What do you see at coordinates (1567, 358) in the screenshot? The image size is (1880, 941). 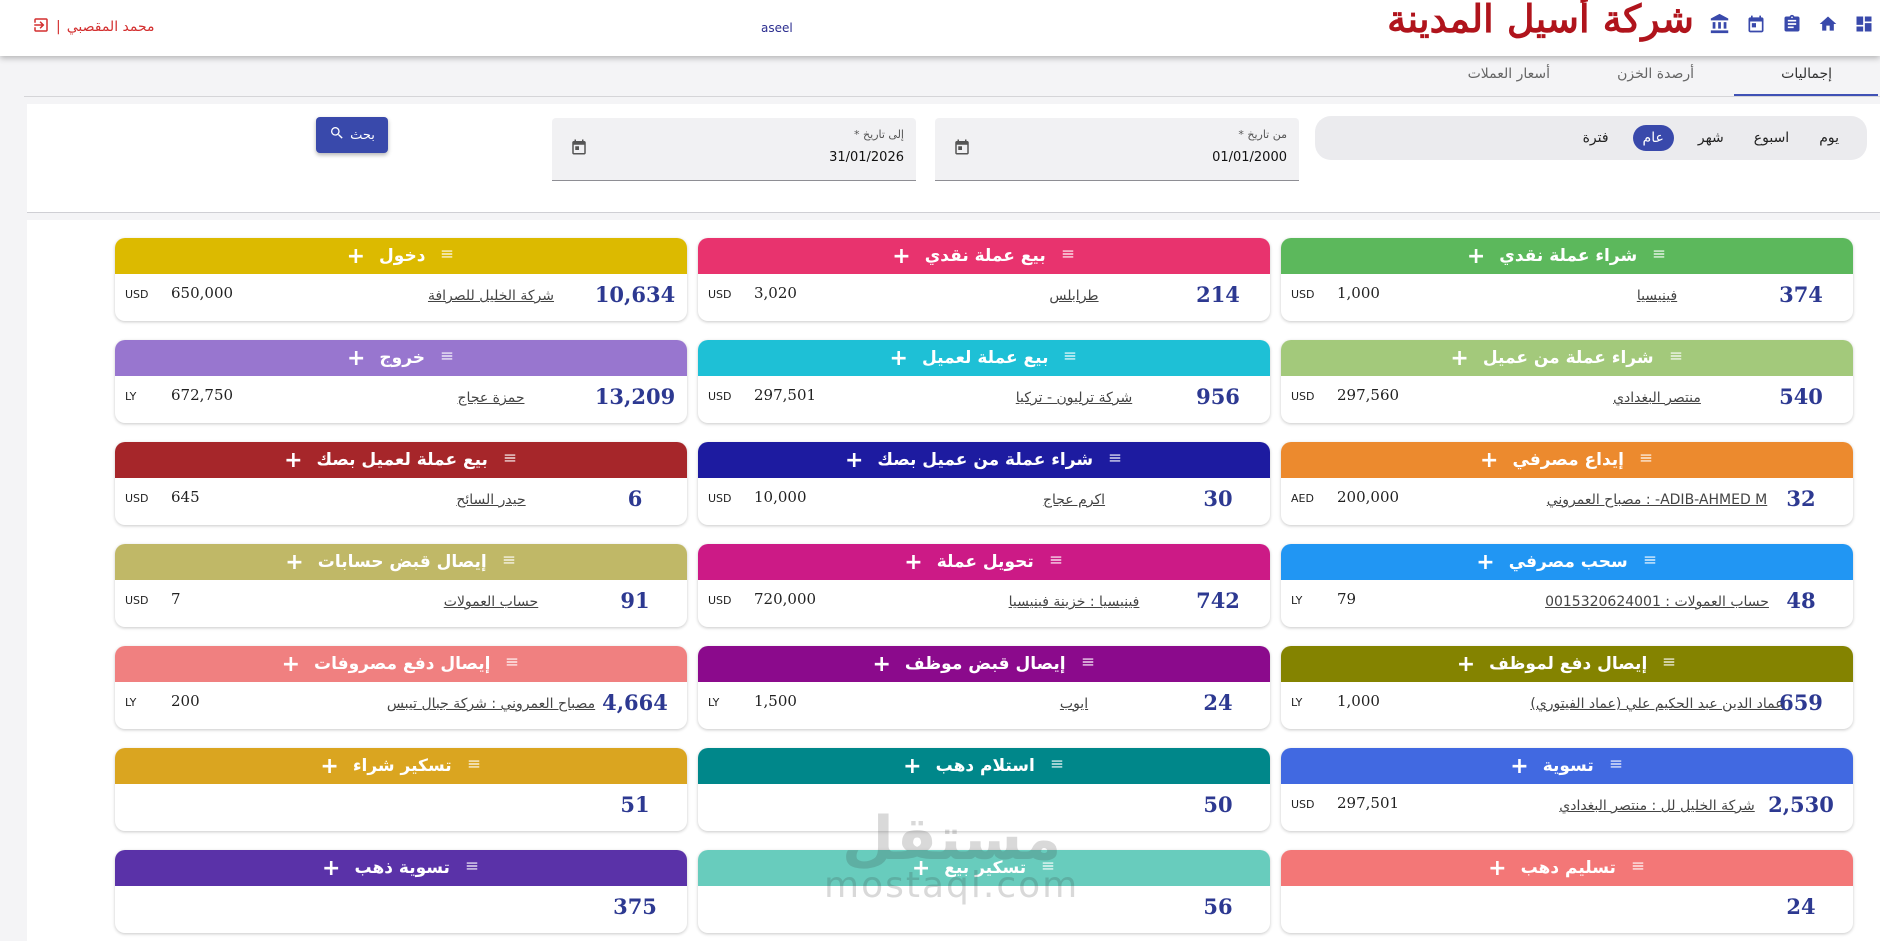 I see `card-header: شراء عملة من عميل +` at bounding box center [1567, 358].